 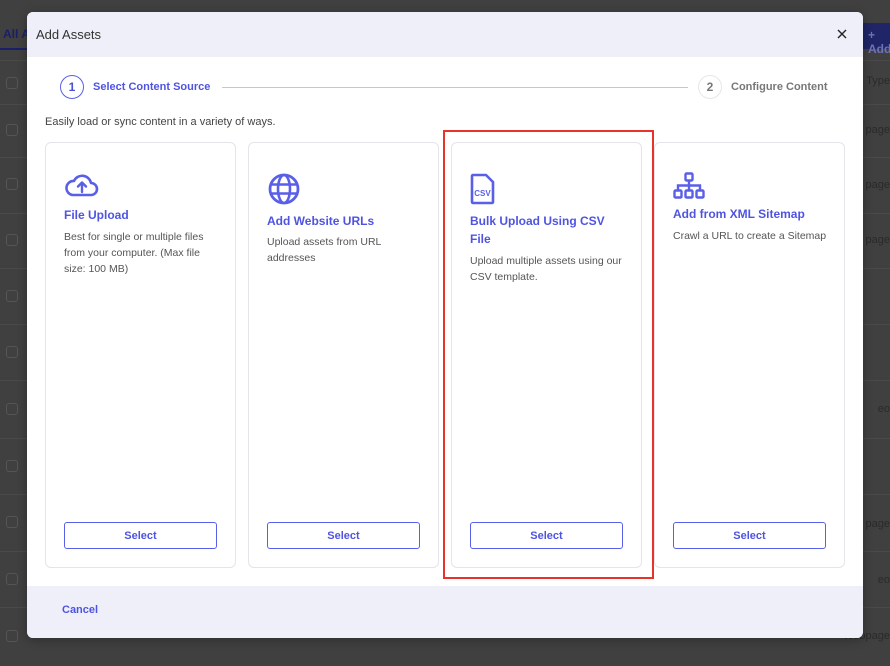 What do you see at coordinates (749, 535) in the screenshot?
I see `select-xml-sitemap-button: Select` at bounding box center [749, 535].